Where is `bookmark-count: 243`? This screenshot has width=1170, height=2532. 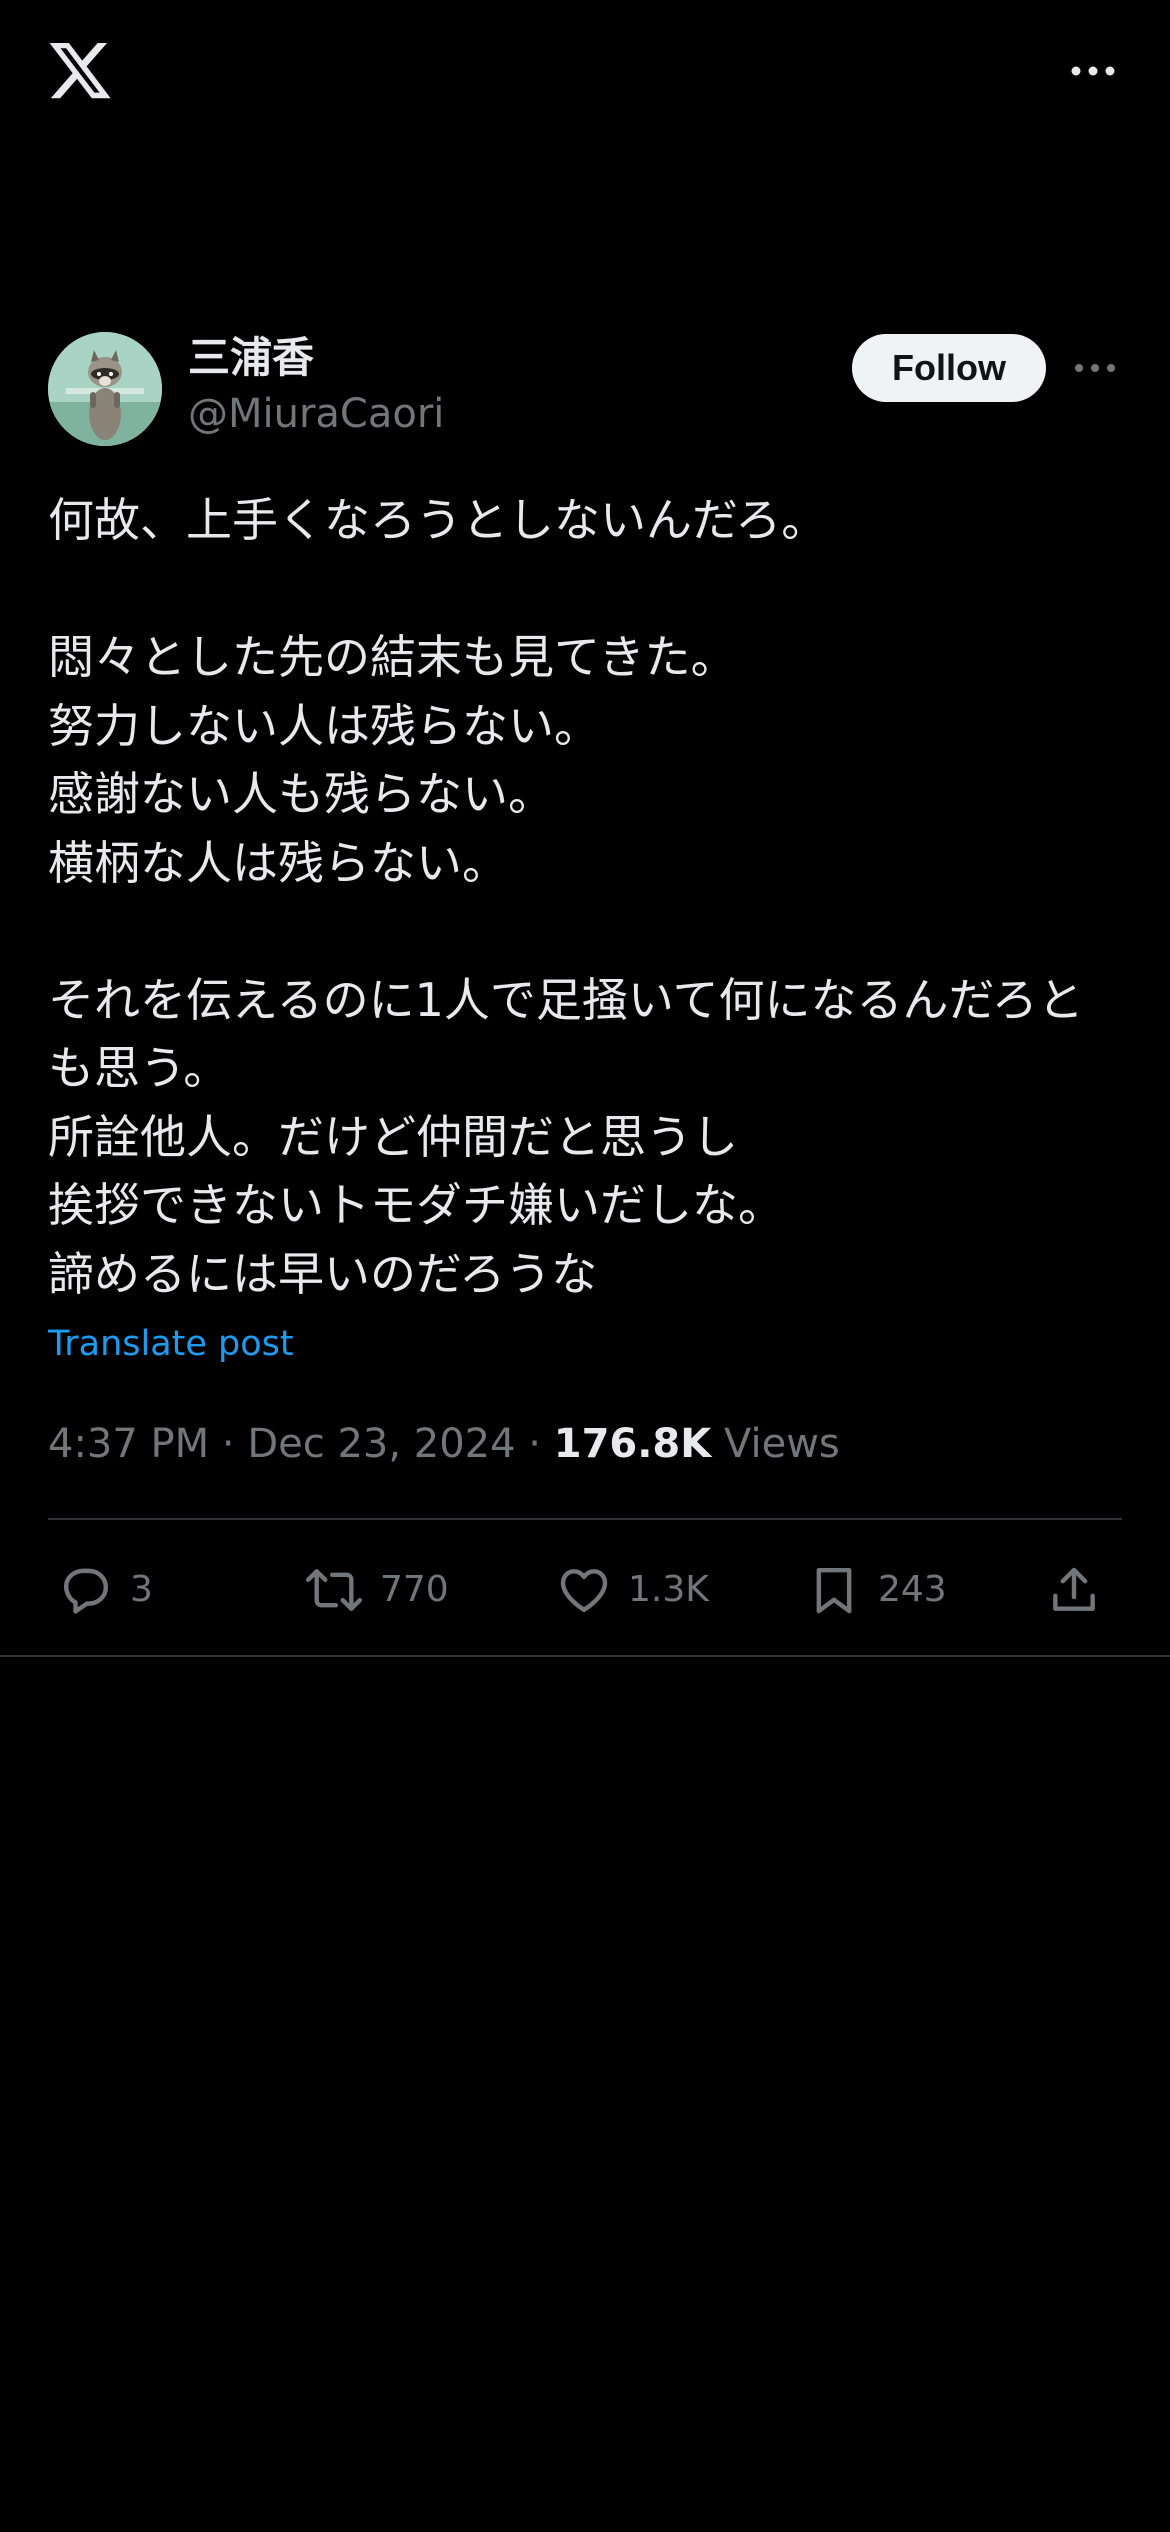 bookmark-count: 243 is located at coordinates (912, 1589).